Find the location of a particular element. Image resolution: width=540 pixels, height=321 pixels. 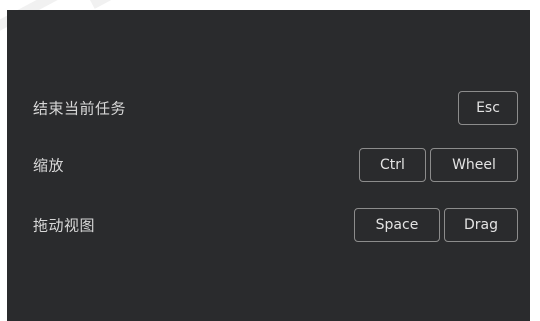

key-drag: Drag is located at coordinates (481, 225).